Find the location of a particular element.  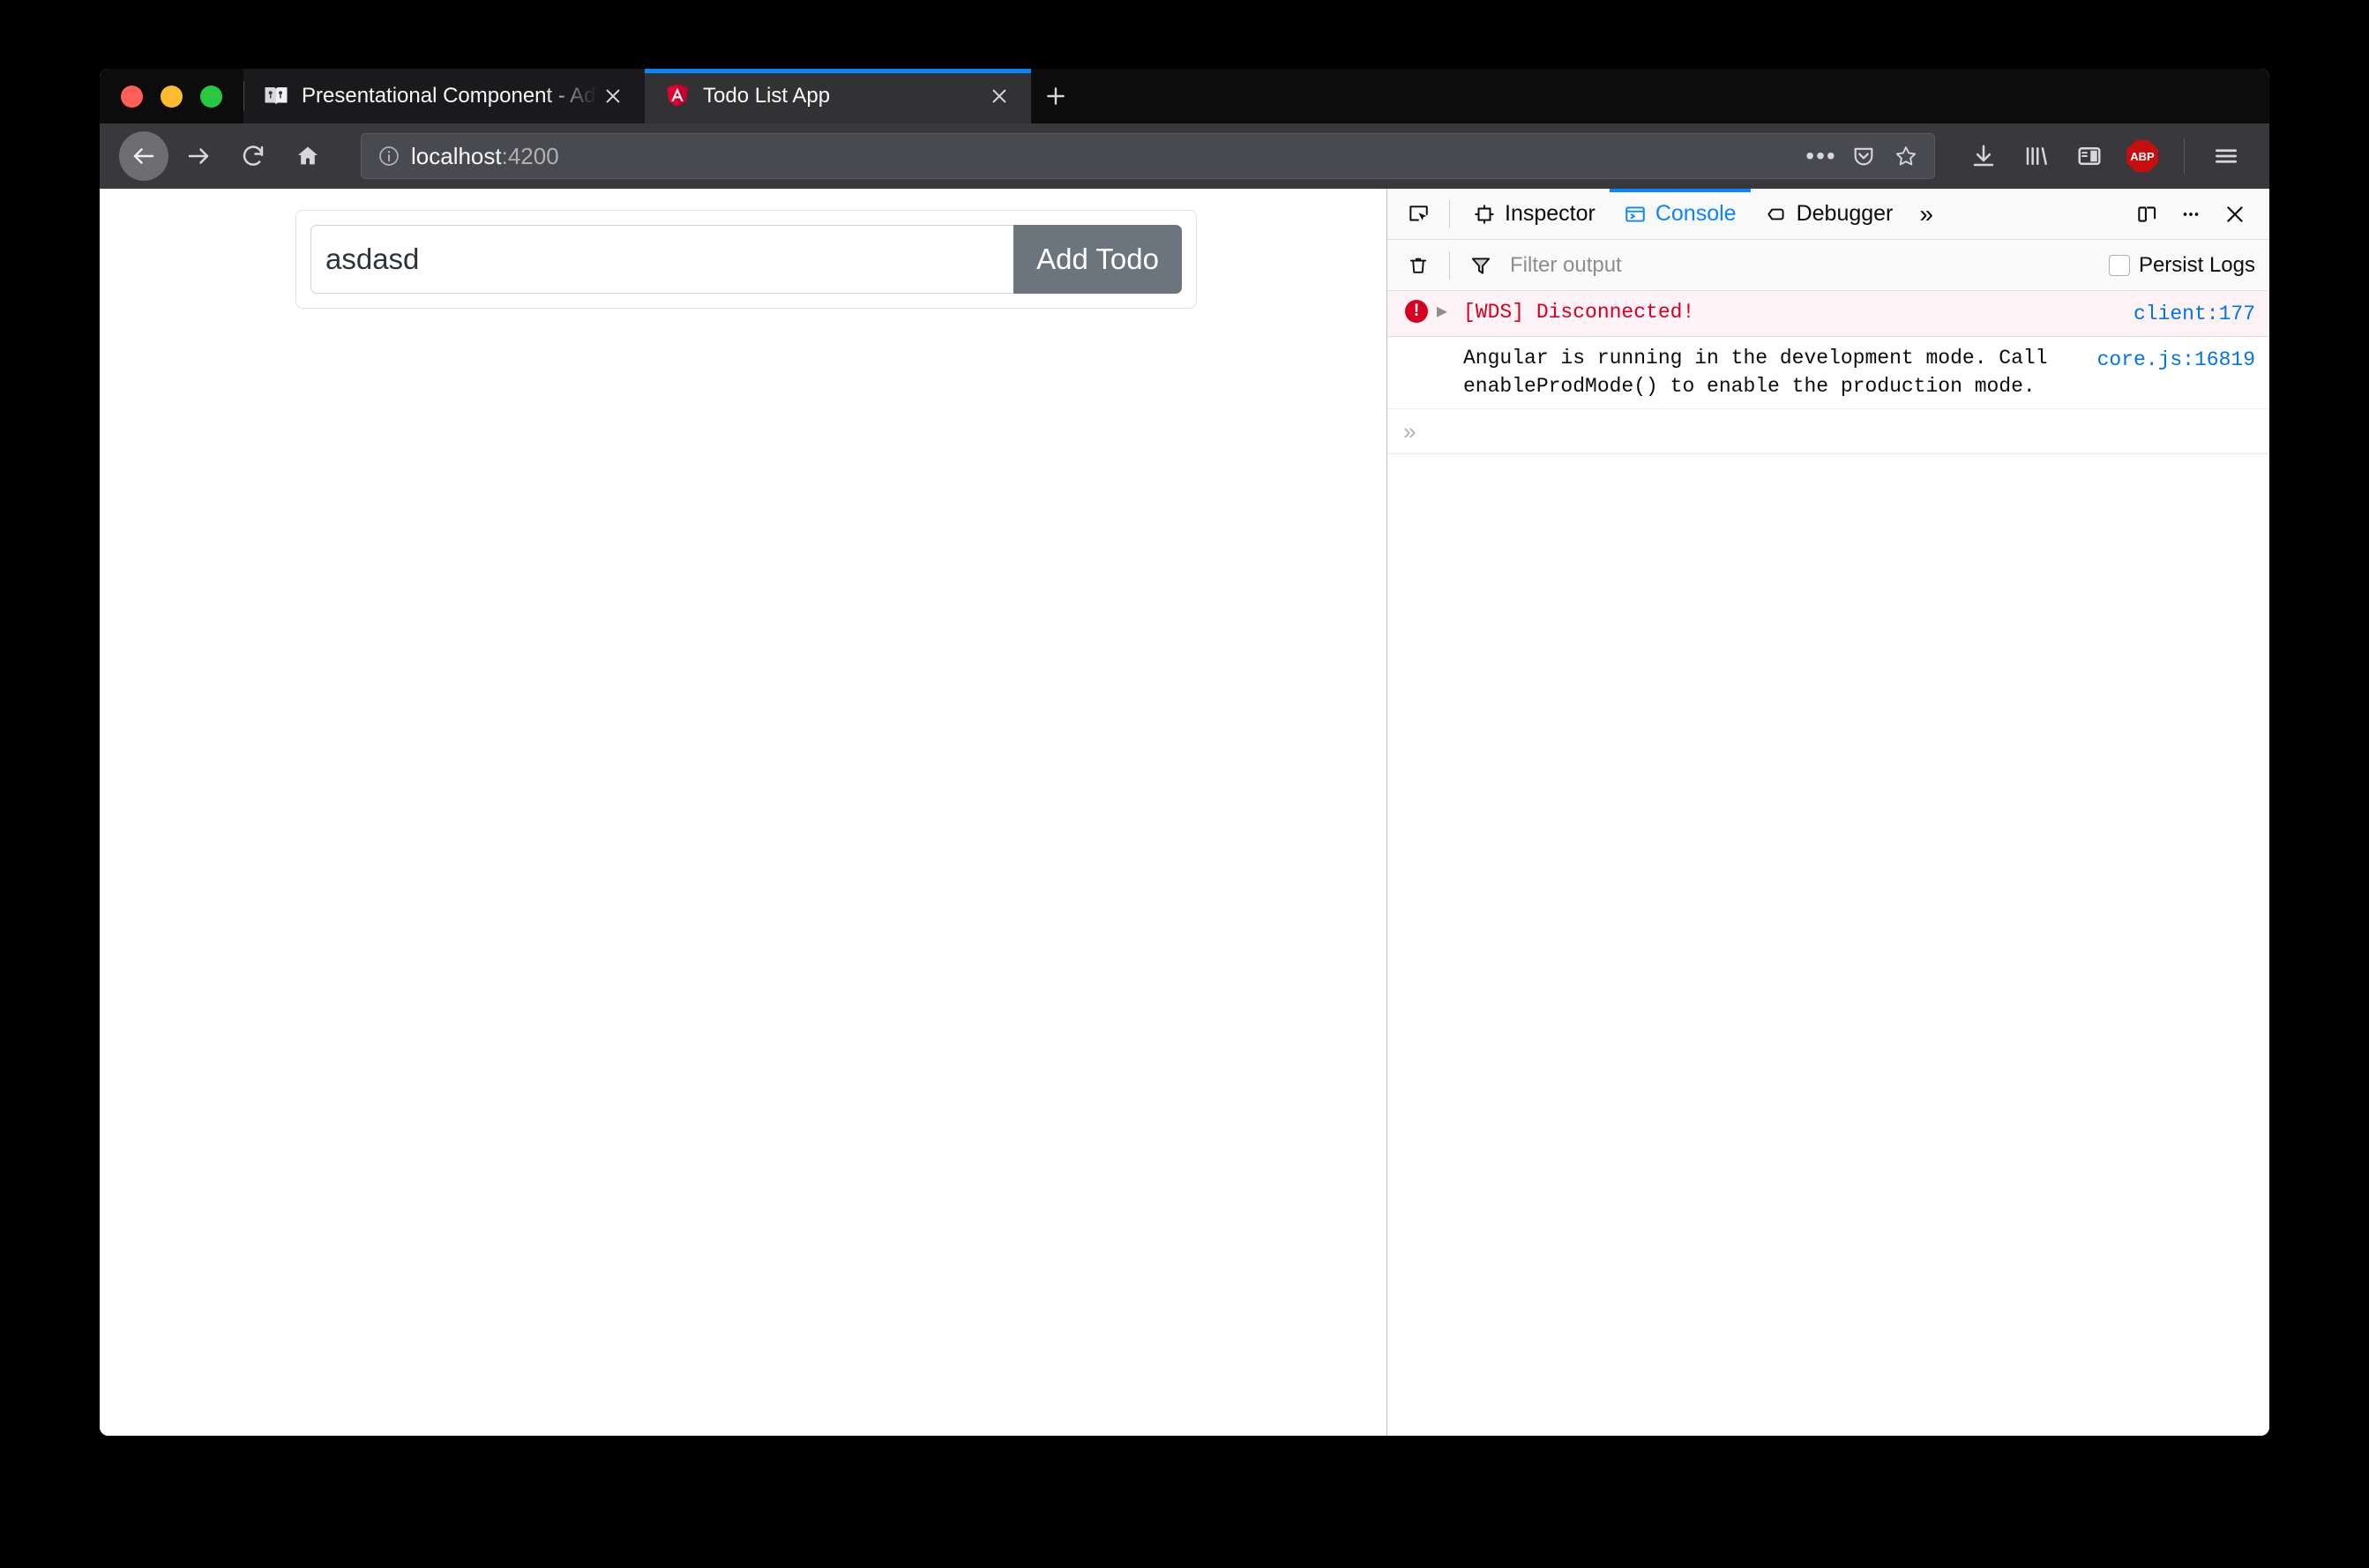

persist-logs-label: Persist Logs is located at coordinates (2196, 264).